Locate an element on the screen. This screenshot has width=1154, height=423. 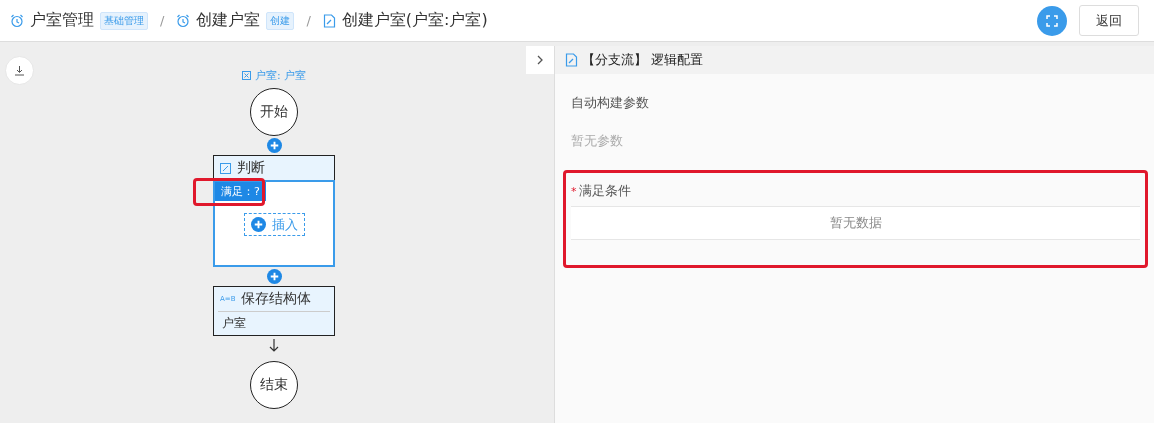
fullscreen-icon is located at coordinates (1052, 20).